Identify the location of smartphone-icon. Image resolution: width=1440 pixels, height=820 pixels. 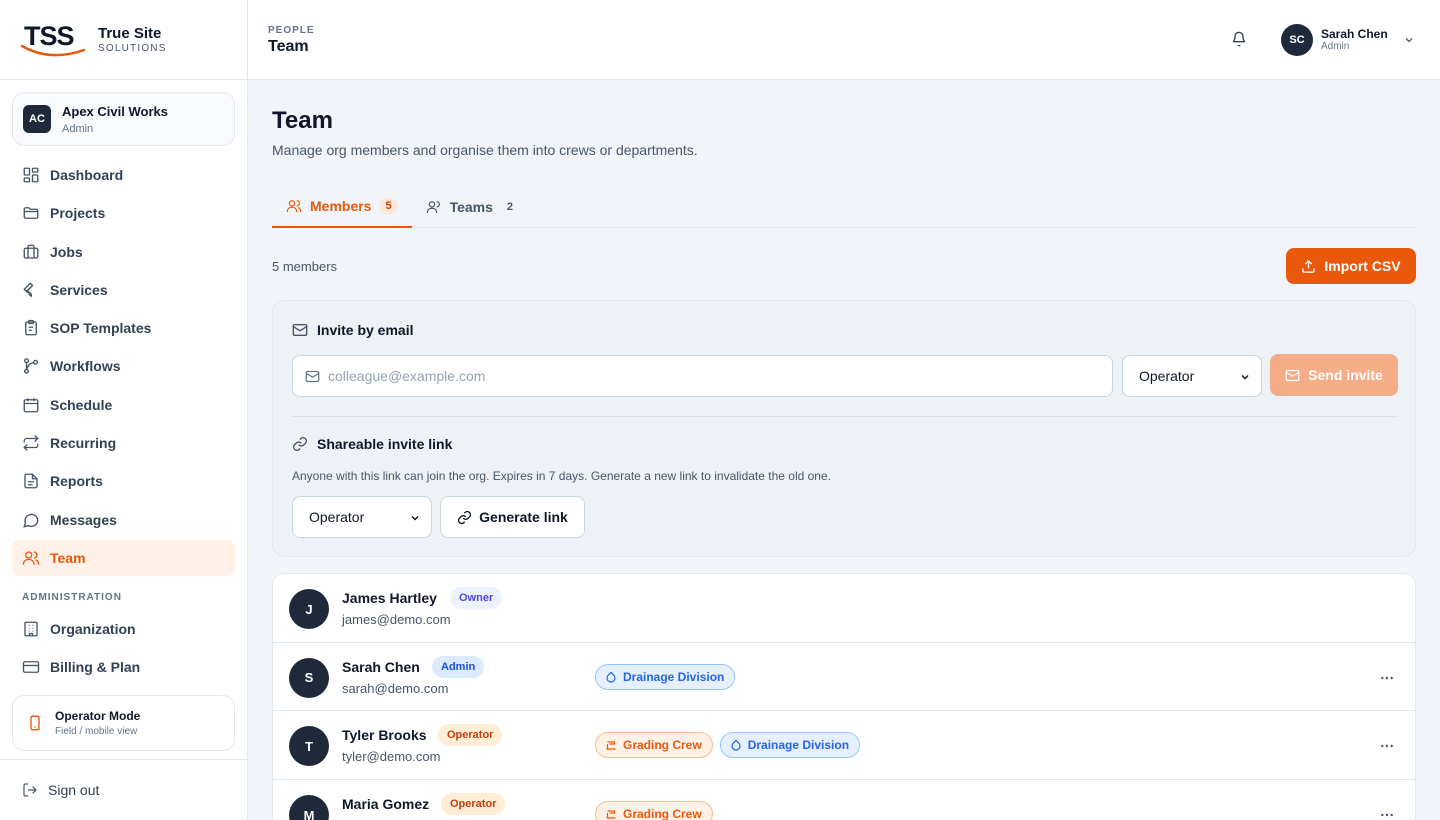
(35, 723).